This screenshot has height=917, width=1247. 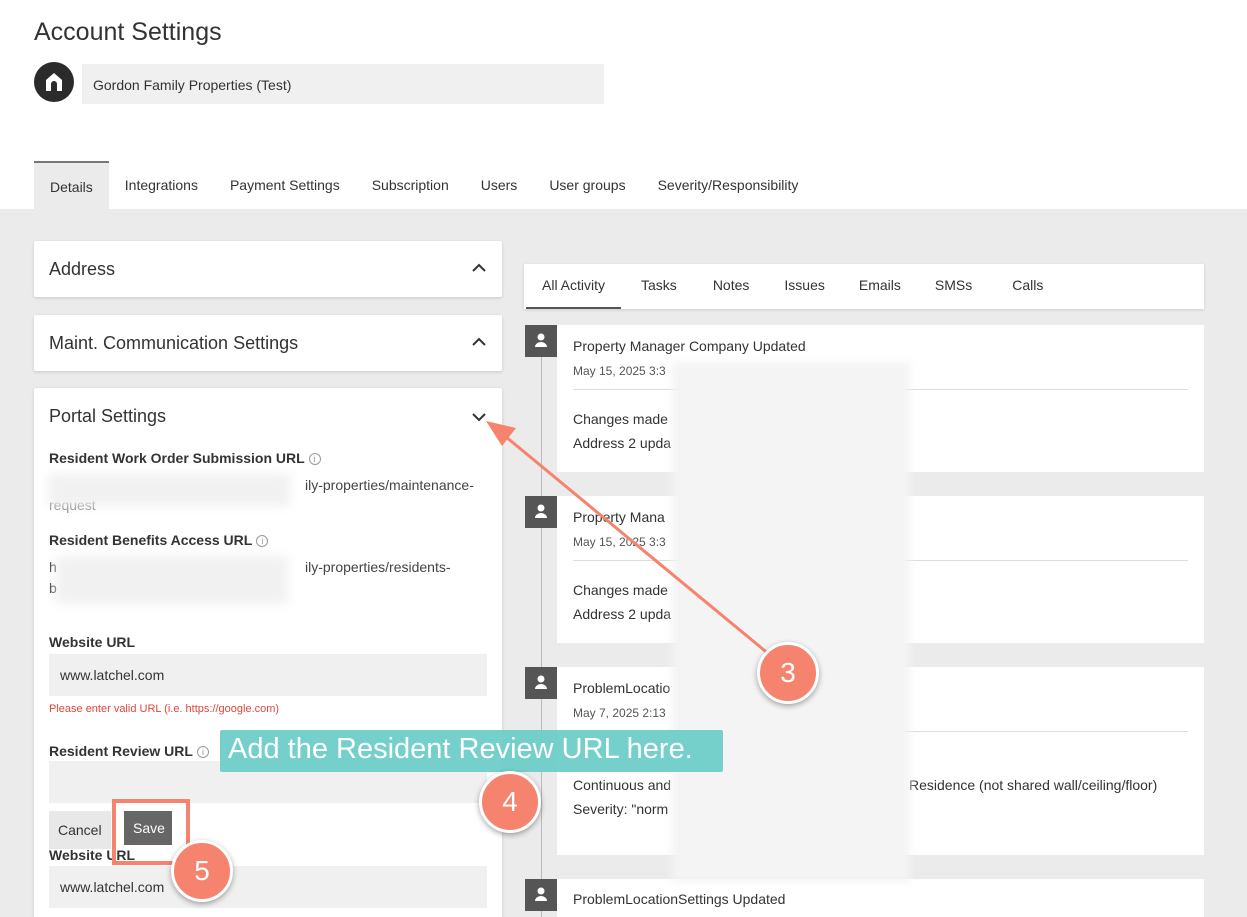 What do you see at coordinates (499, 185) in the screenshot?
I see `tab-users: Users` at bounding box center [499, 185].